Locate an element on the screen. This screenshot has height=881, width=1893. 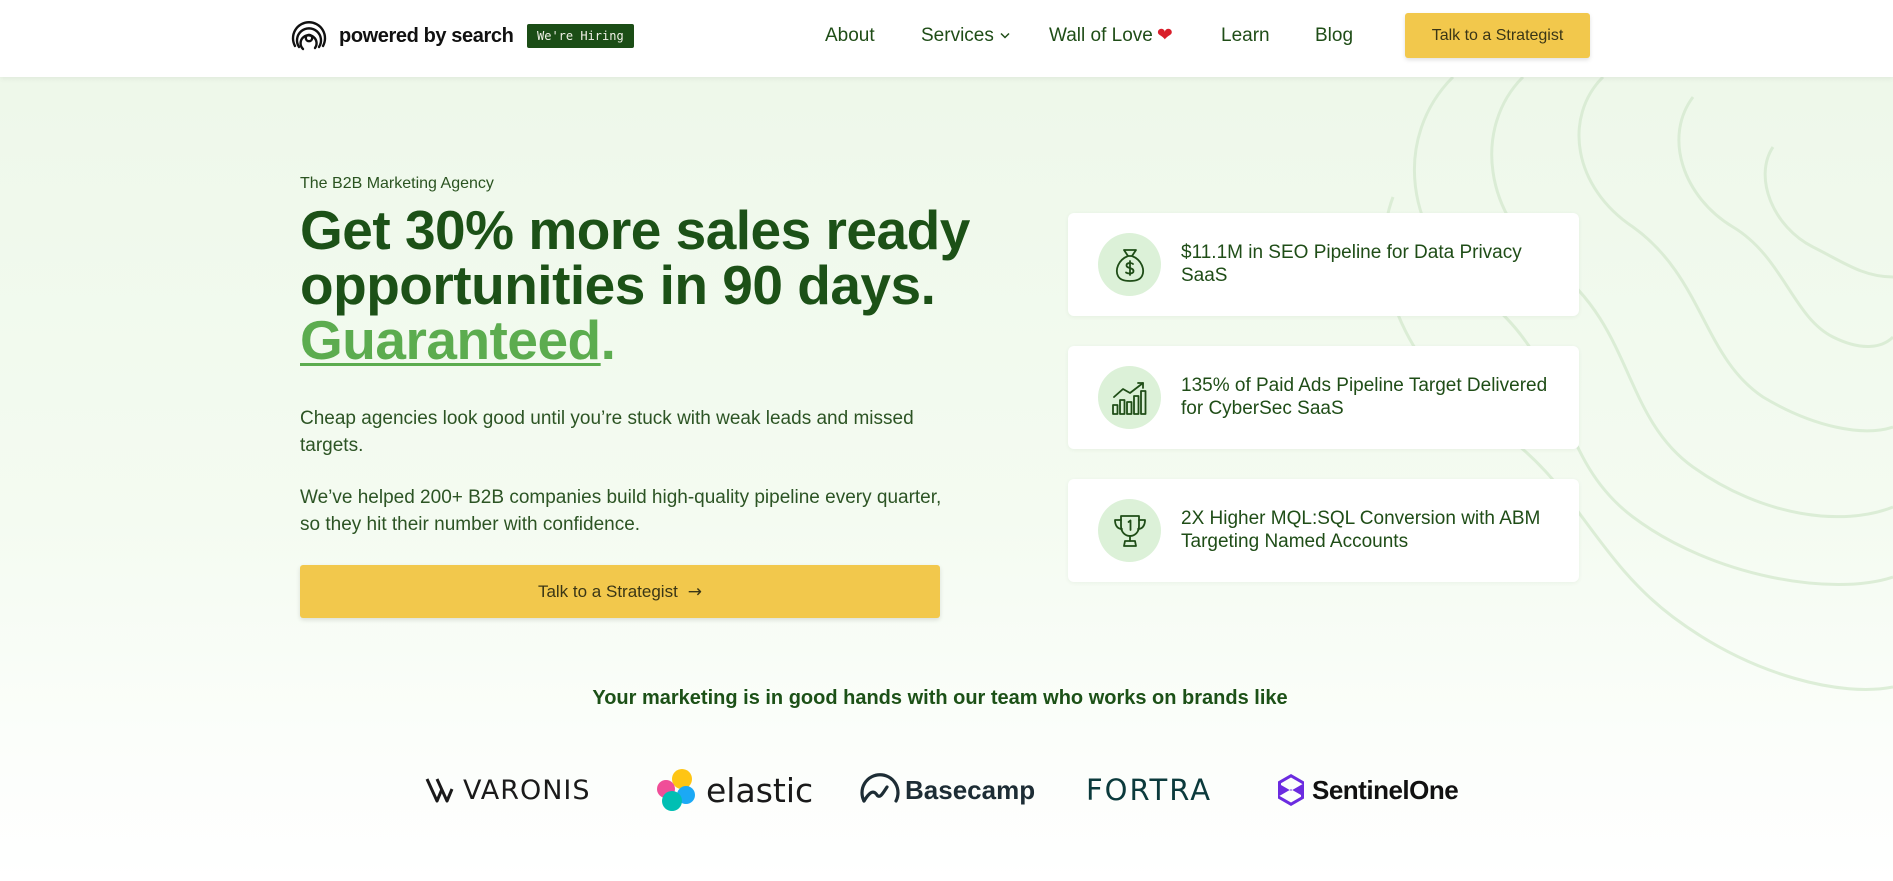
brand-logo-elastic: elastic is located at coordinates (733, 790).